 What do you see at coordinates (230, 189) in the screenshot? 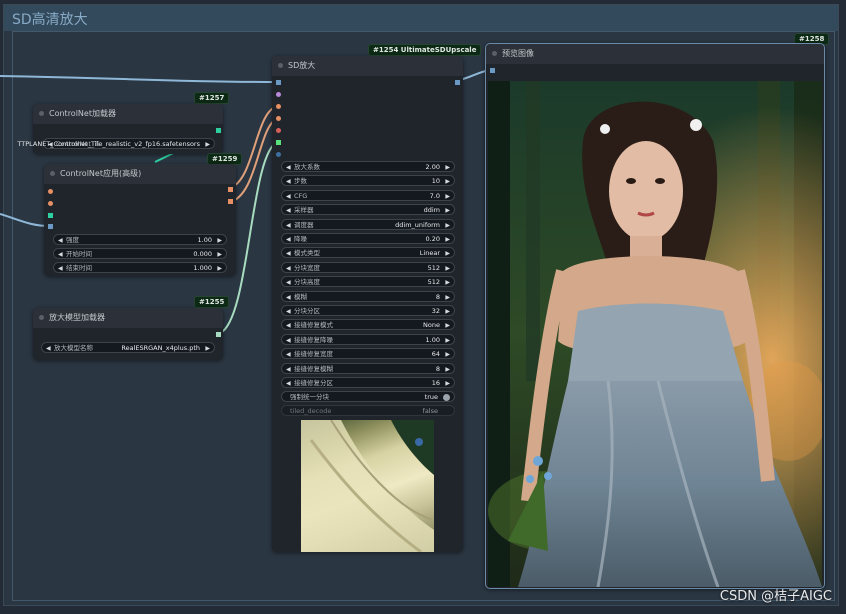
I see `output-slot-positive` at bounding box center [230, 189].